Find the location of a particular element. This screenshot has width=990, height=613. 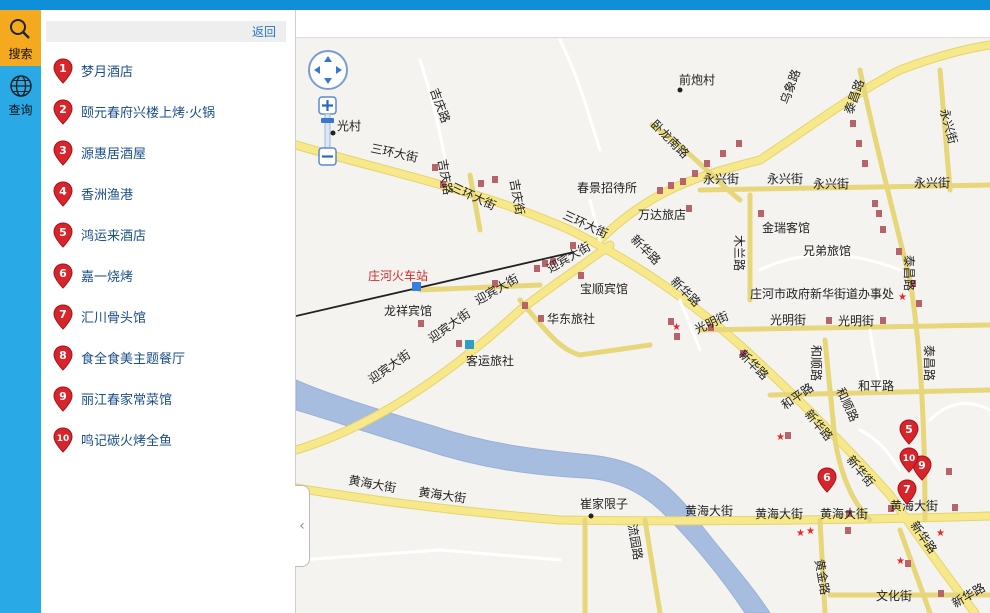

top-bar is located at coordinates (495, 5).